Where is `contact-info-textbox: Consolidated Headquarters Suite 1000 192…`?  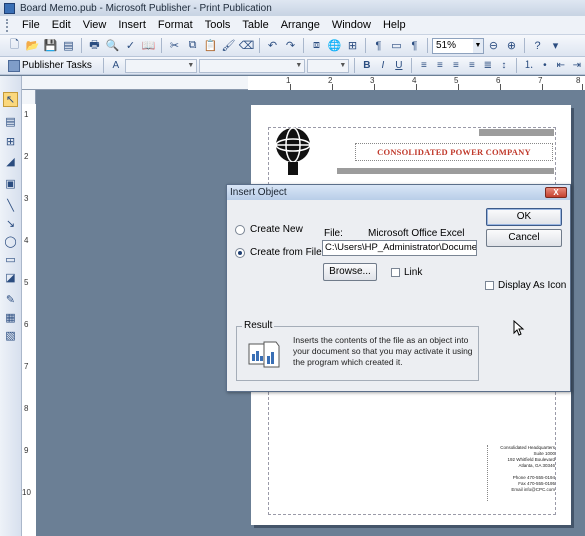
contact-info-textbox: Consolidated Headquarters Suite 1000 192… is located at coordinates (522, 473).